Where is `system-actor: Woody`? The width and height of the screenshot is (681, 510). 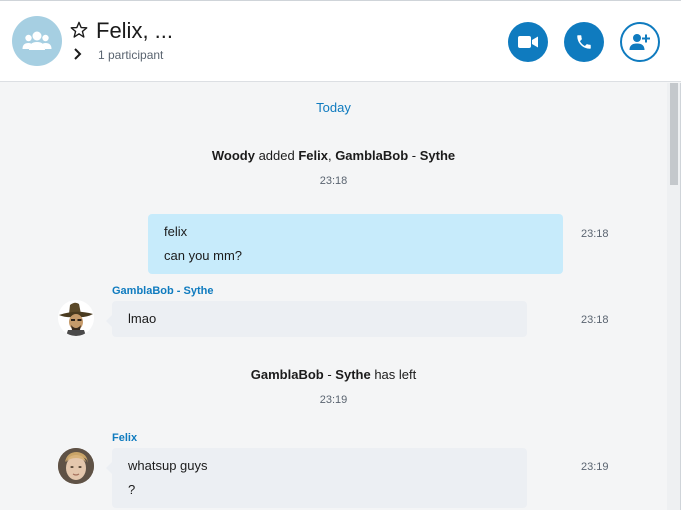 system-actor: Woody is located at coordinates (233, 155).